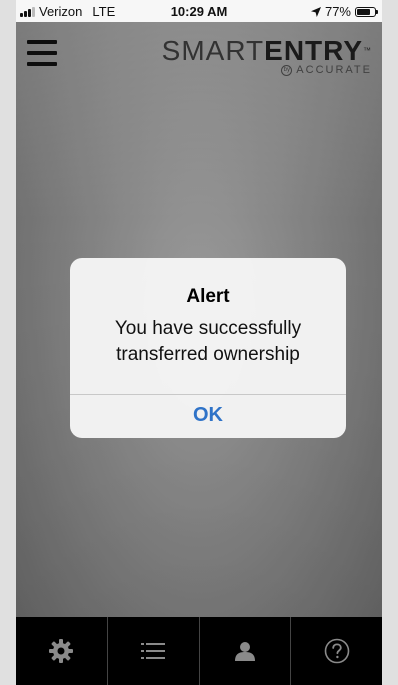  I want to click on bottom-tab-bar, so click(199, 651).